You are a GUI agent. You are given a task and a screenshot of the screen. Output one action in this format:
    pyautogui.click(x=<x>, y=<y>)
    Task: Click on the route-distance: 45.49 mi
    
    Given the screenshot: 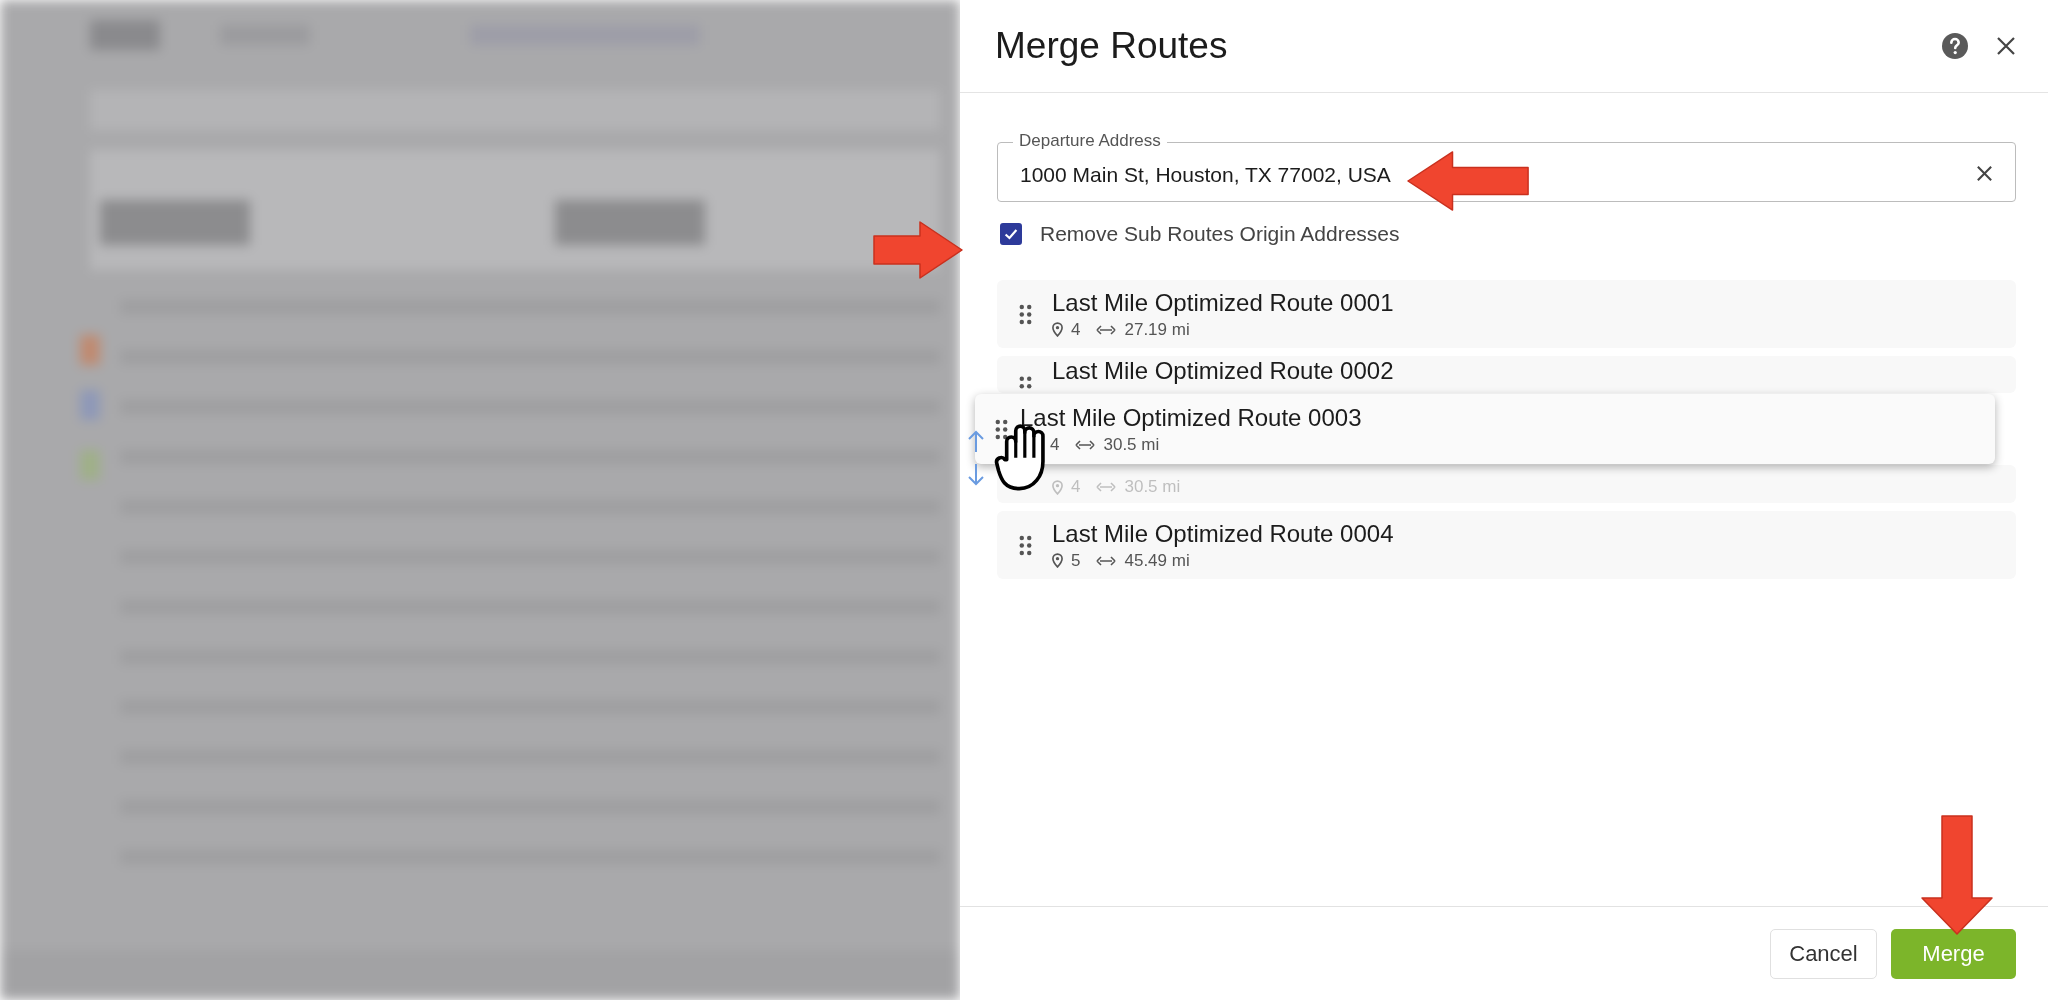 What is the action you would take?
    pyautogui.click(x=1157, y=560)
    